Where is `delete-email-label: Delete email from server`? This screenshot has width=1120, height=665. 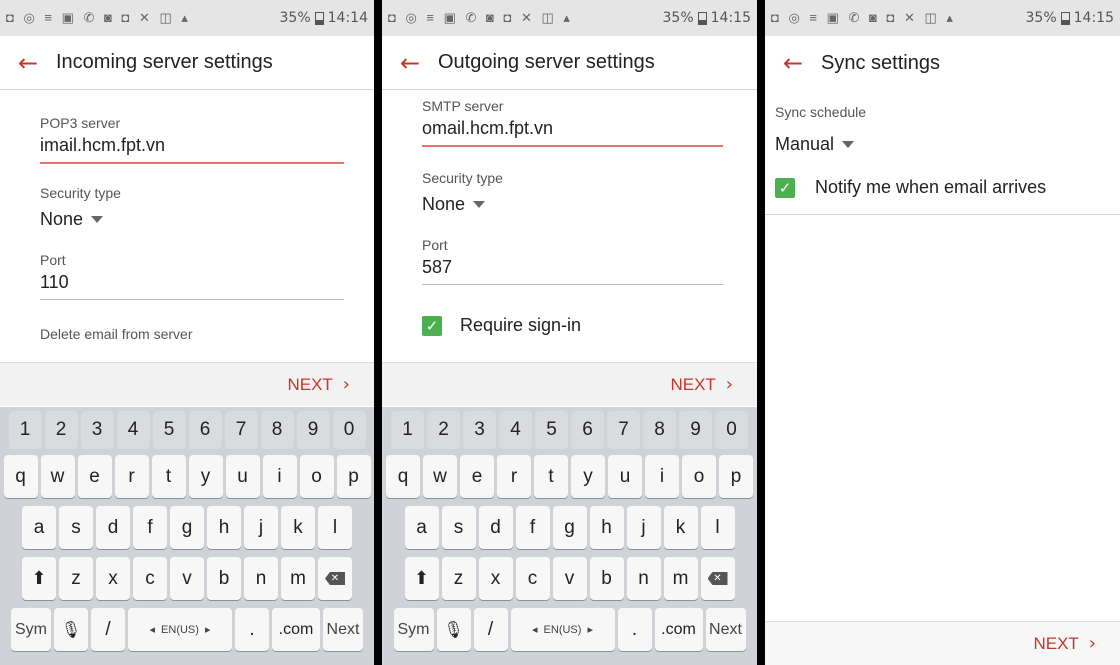 delete-email-label: Delete email from server is located at coordinates (192, 334).